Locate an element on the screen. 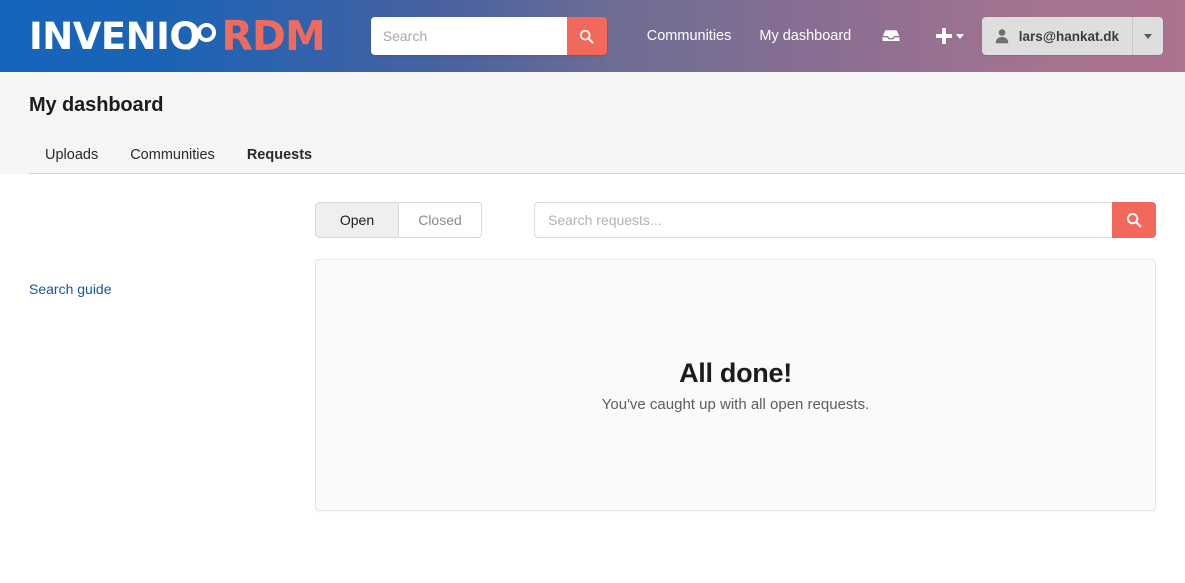 The width and height of the screenshot is (1185, 583). tab-requests: Requests is located at coordinates (279, 161).